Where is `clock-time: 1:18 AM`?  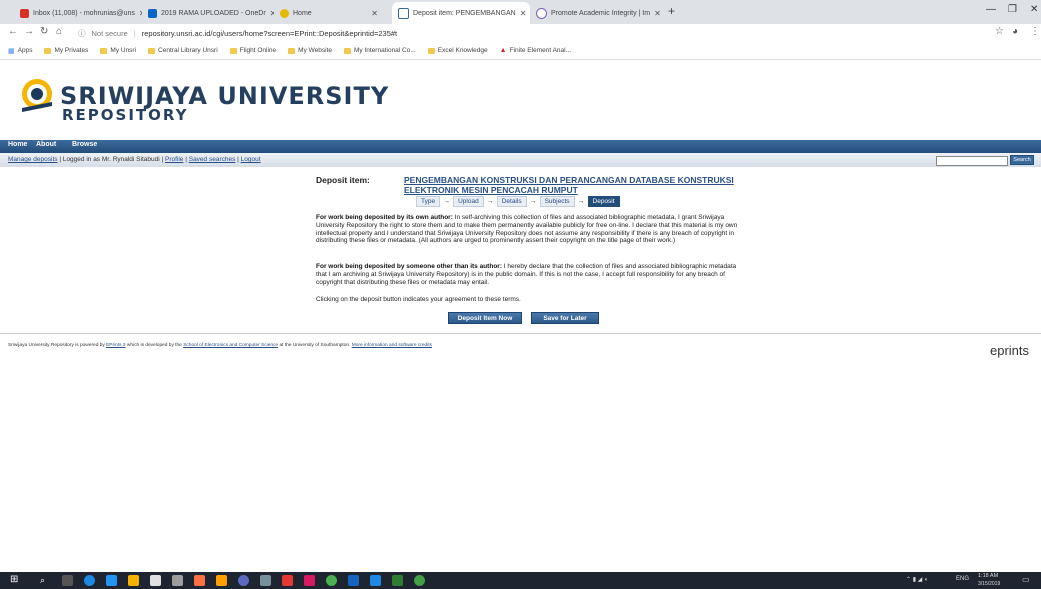 clock-time: 1:18 AM is located at coordinates (988, 576).